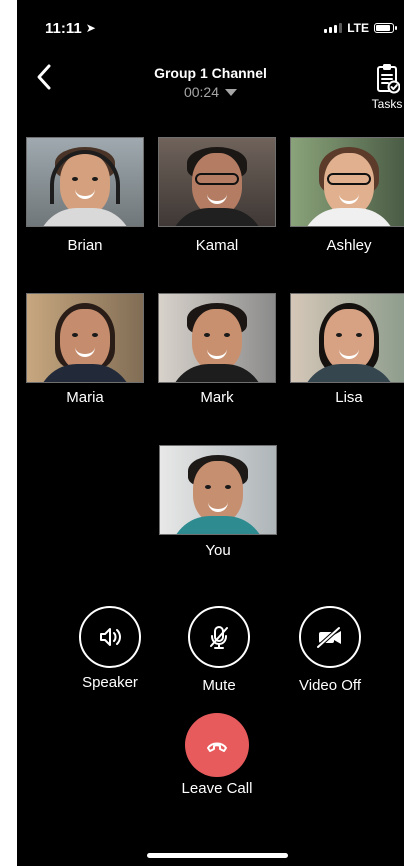  Describe the element at coordinates (330, 685) in the screenshot. I see `video-off-label: Video Off` at that location.